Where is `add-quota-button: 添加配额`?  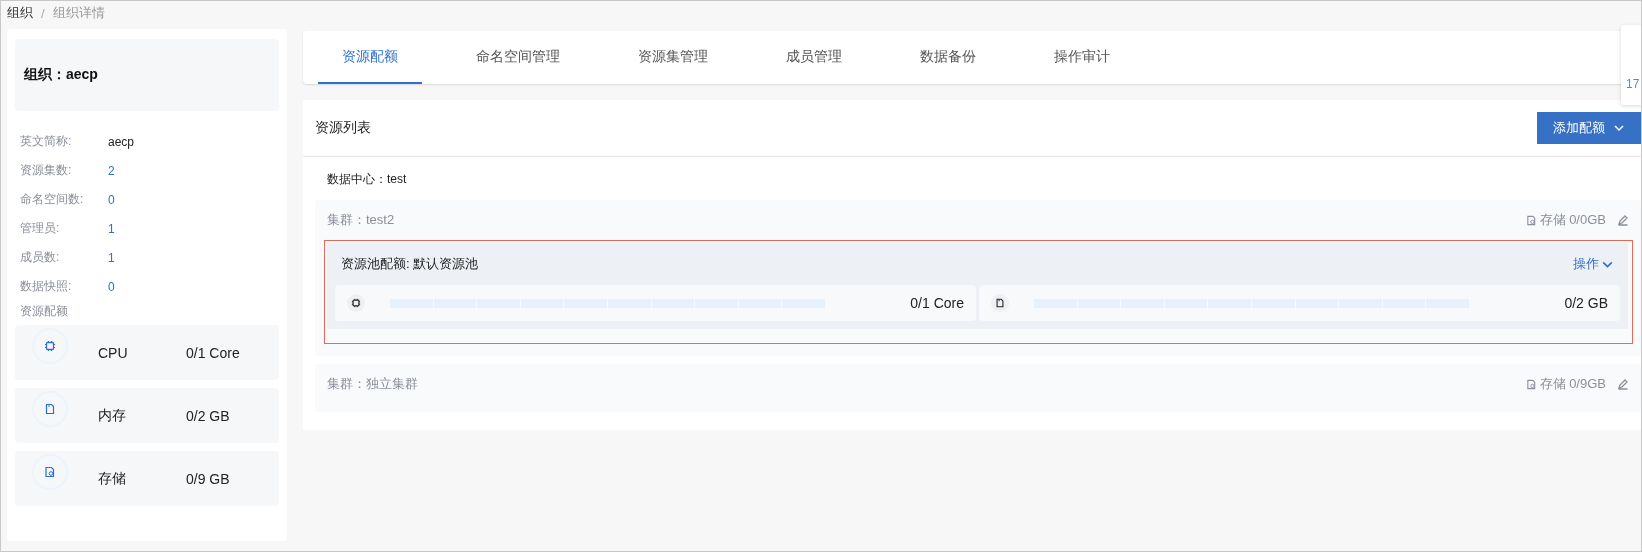
add-quota-button: 添加配额 is located at coordinates (1589, 128).